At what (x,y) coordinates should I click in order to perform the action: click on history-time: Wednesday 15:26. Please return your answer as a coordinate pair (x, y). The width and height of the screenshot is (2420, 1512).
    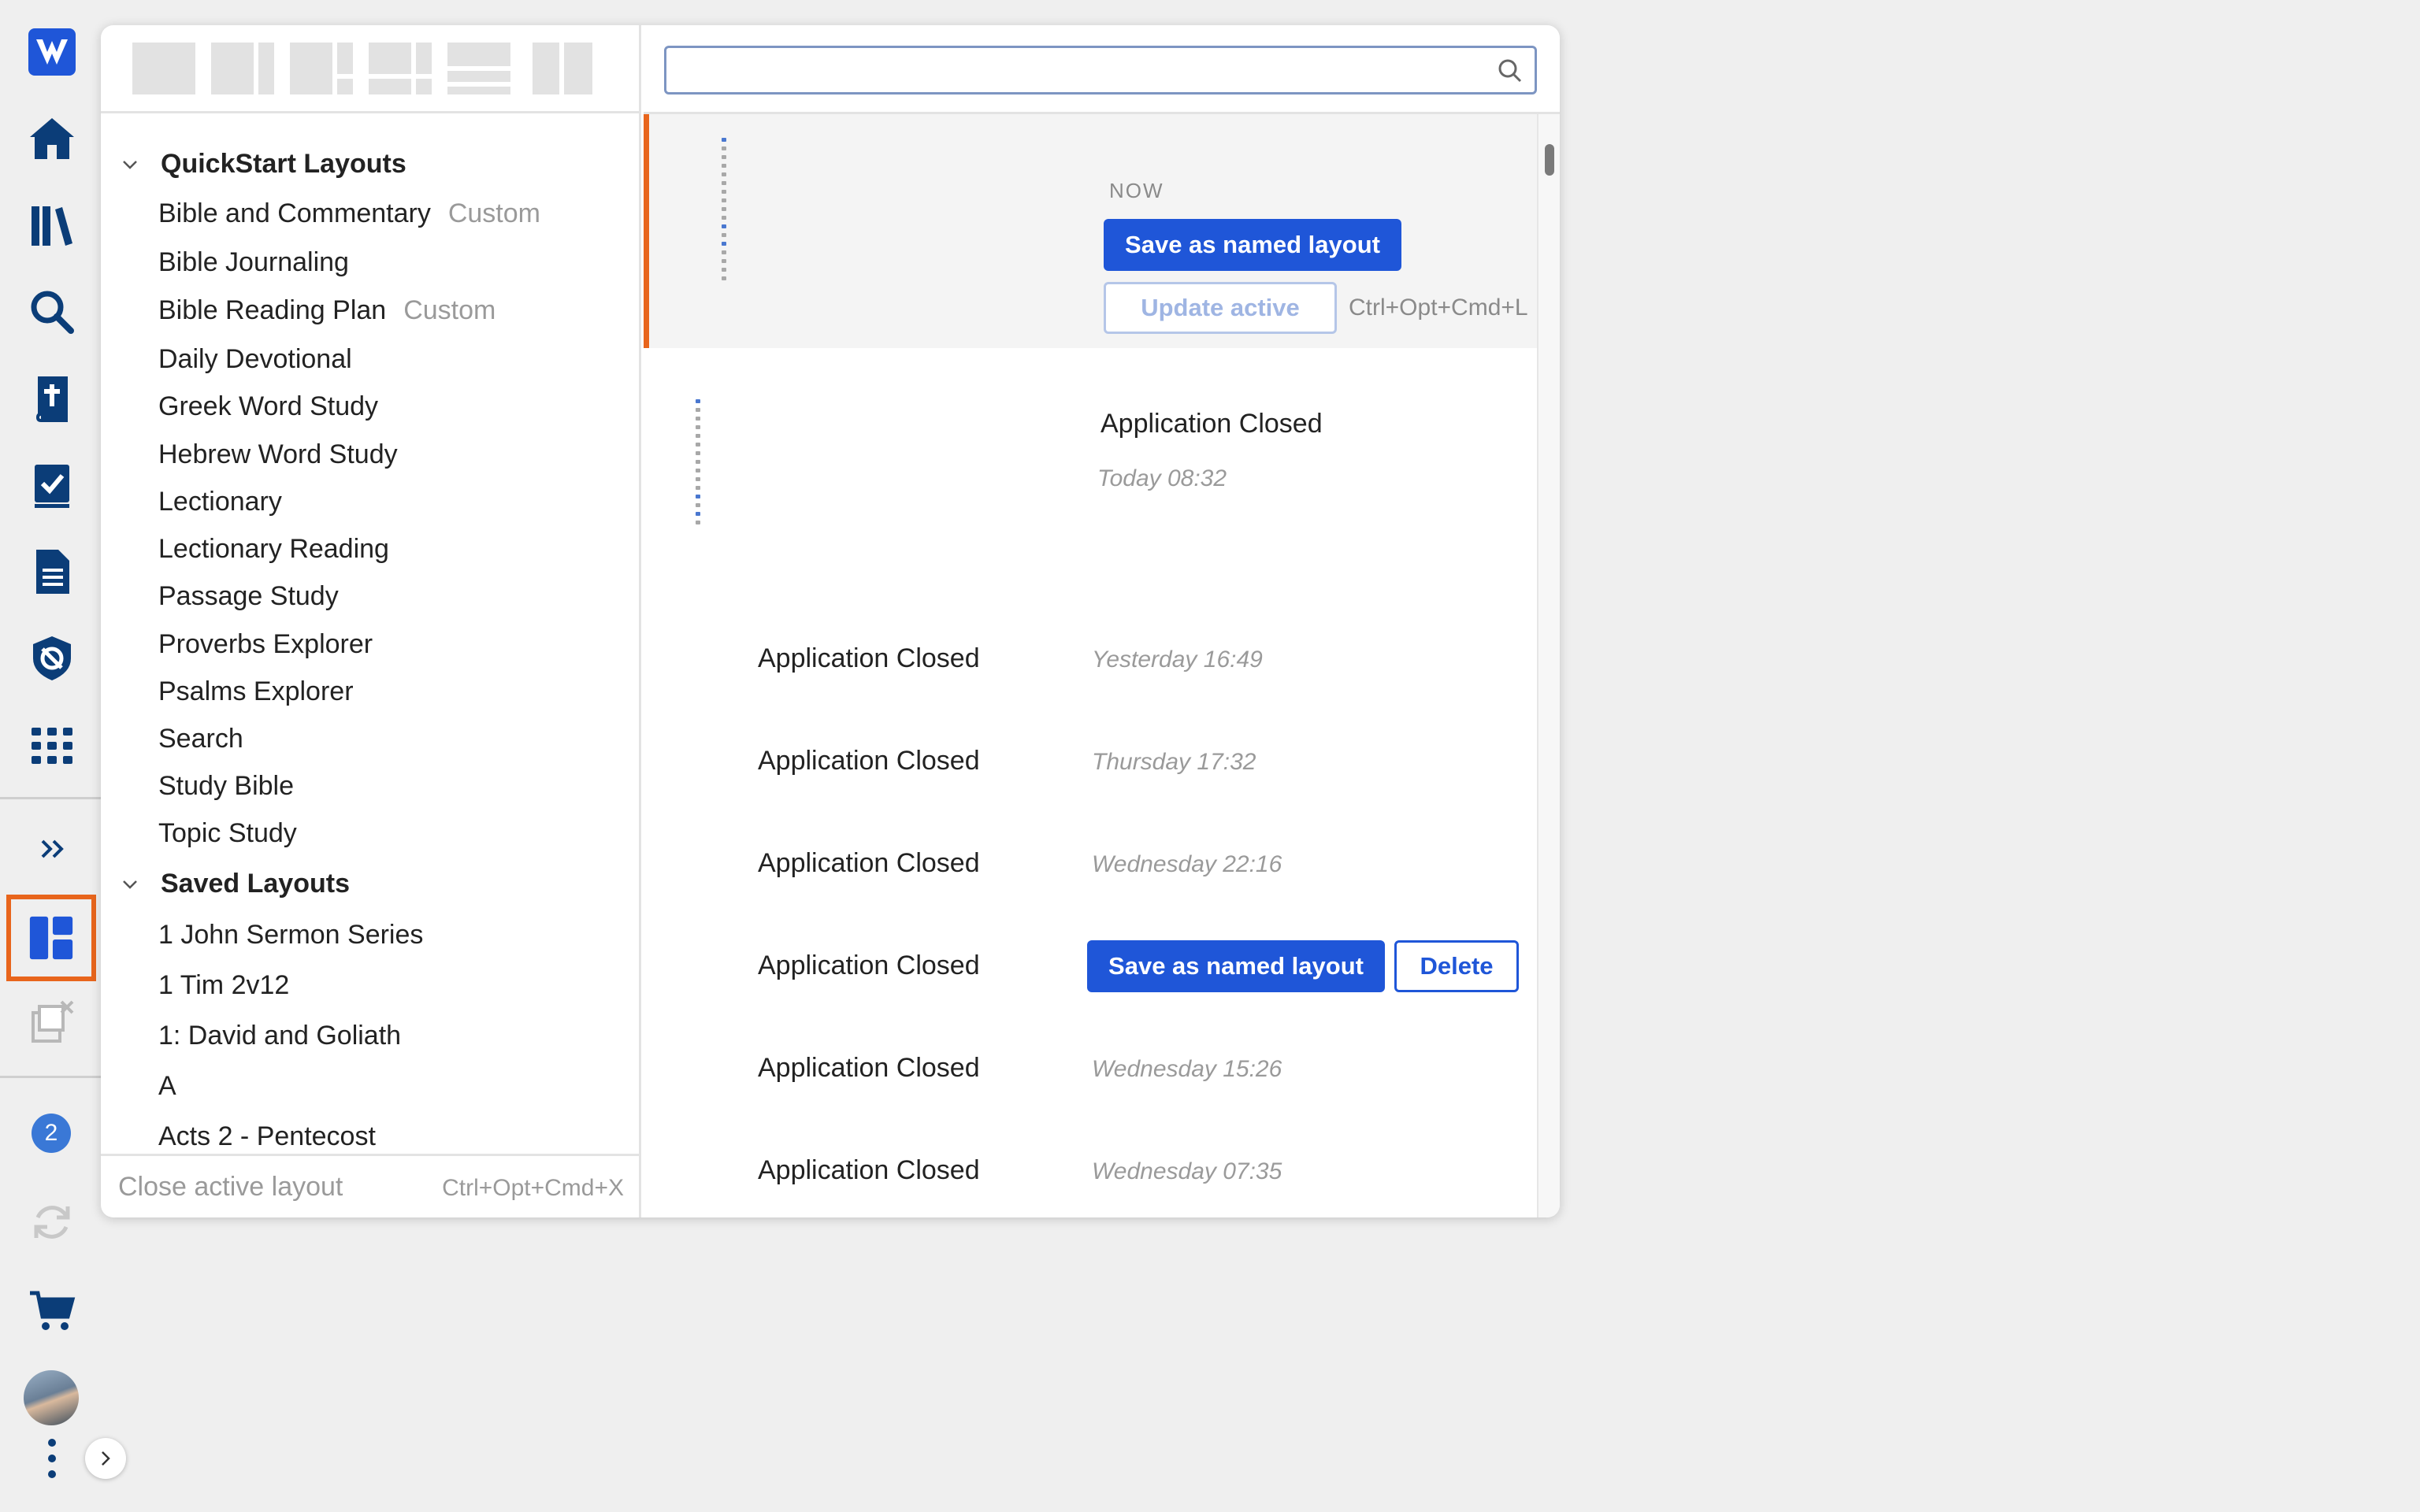
    Looking at the image, I should click on (1187, 1069).